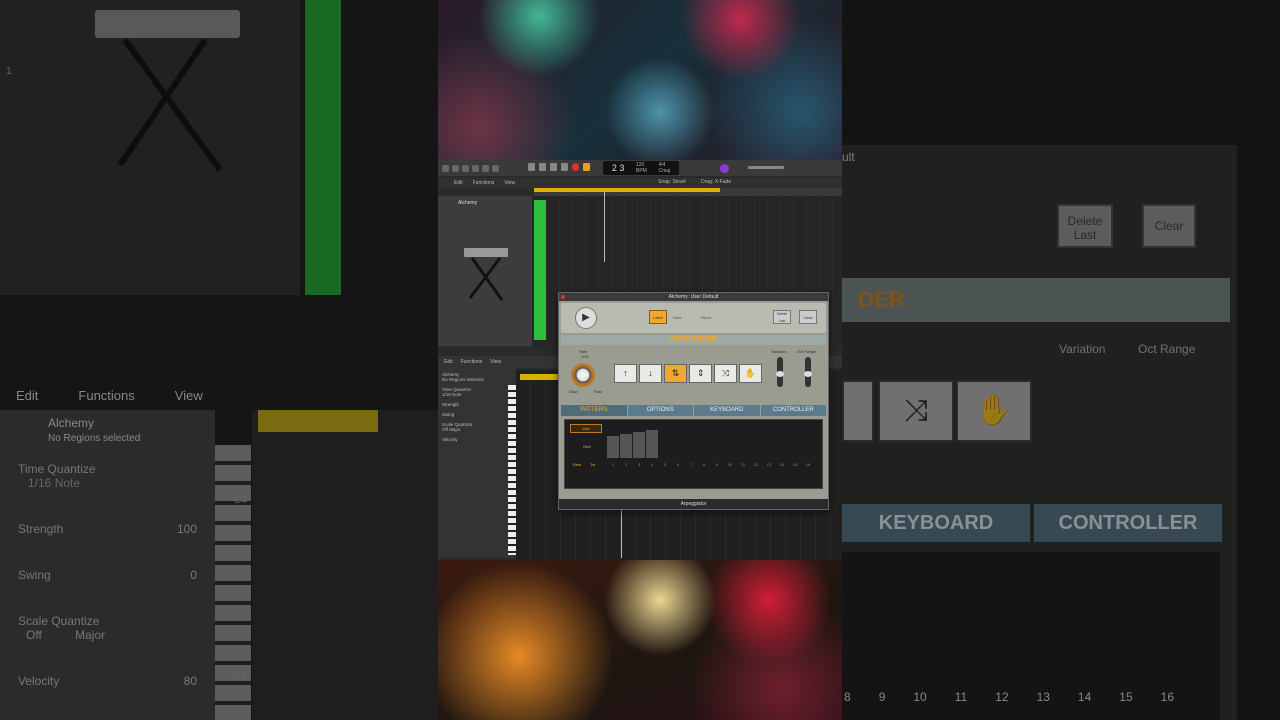 This screenshot has width=1280, height=720. Describe the element at coordinates (9, 71) in the screenshot. I see `track-number: 1` at that location.